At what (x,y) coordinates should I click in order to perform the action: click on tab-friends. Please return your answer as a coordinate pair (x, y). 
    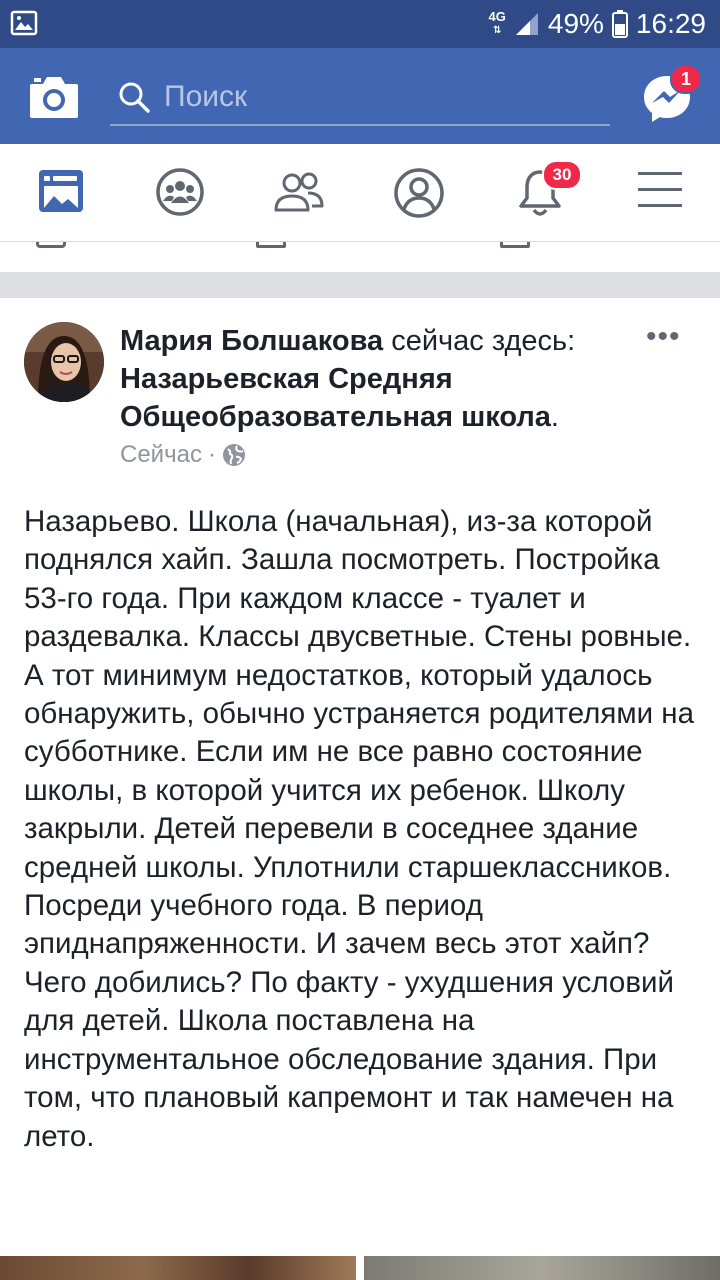
    Looking at the image, I should click on (300, 194).